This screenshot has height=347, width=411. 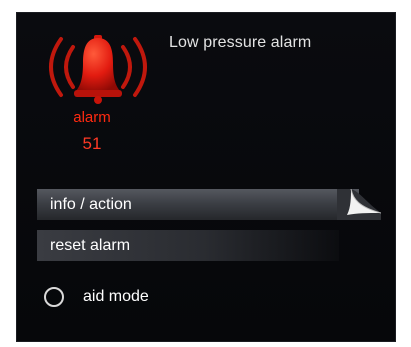 What do you see at coordinates (90, 245) in the screenshot?
I see `reset-alarm-label: reset alarm` at bounding box center [90, 245].